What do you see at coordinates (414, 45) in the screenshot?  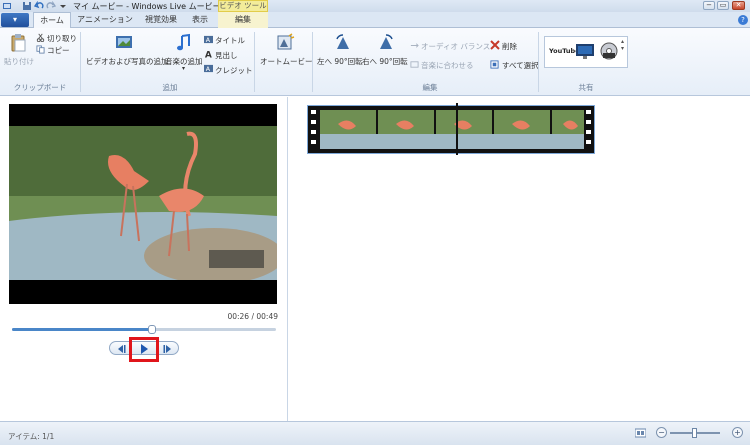 I see `audio-balance-icon` at bounding box center [414, 45].